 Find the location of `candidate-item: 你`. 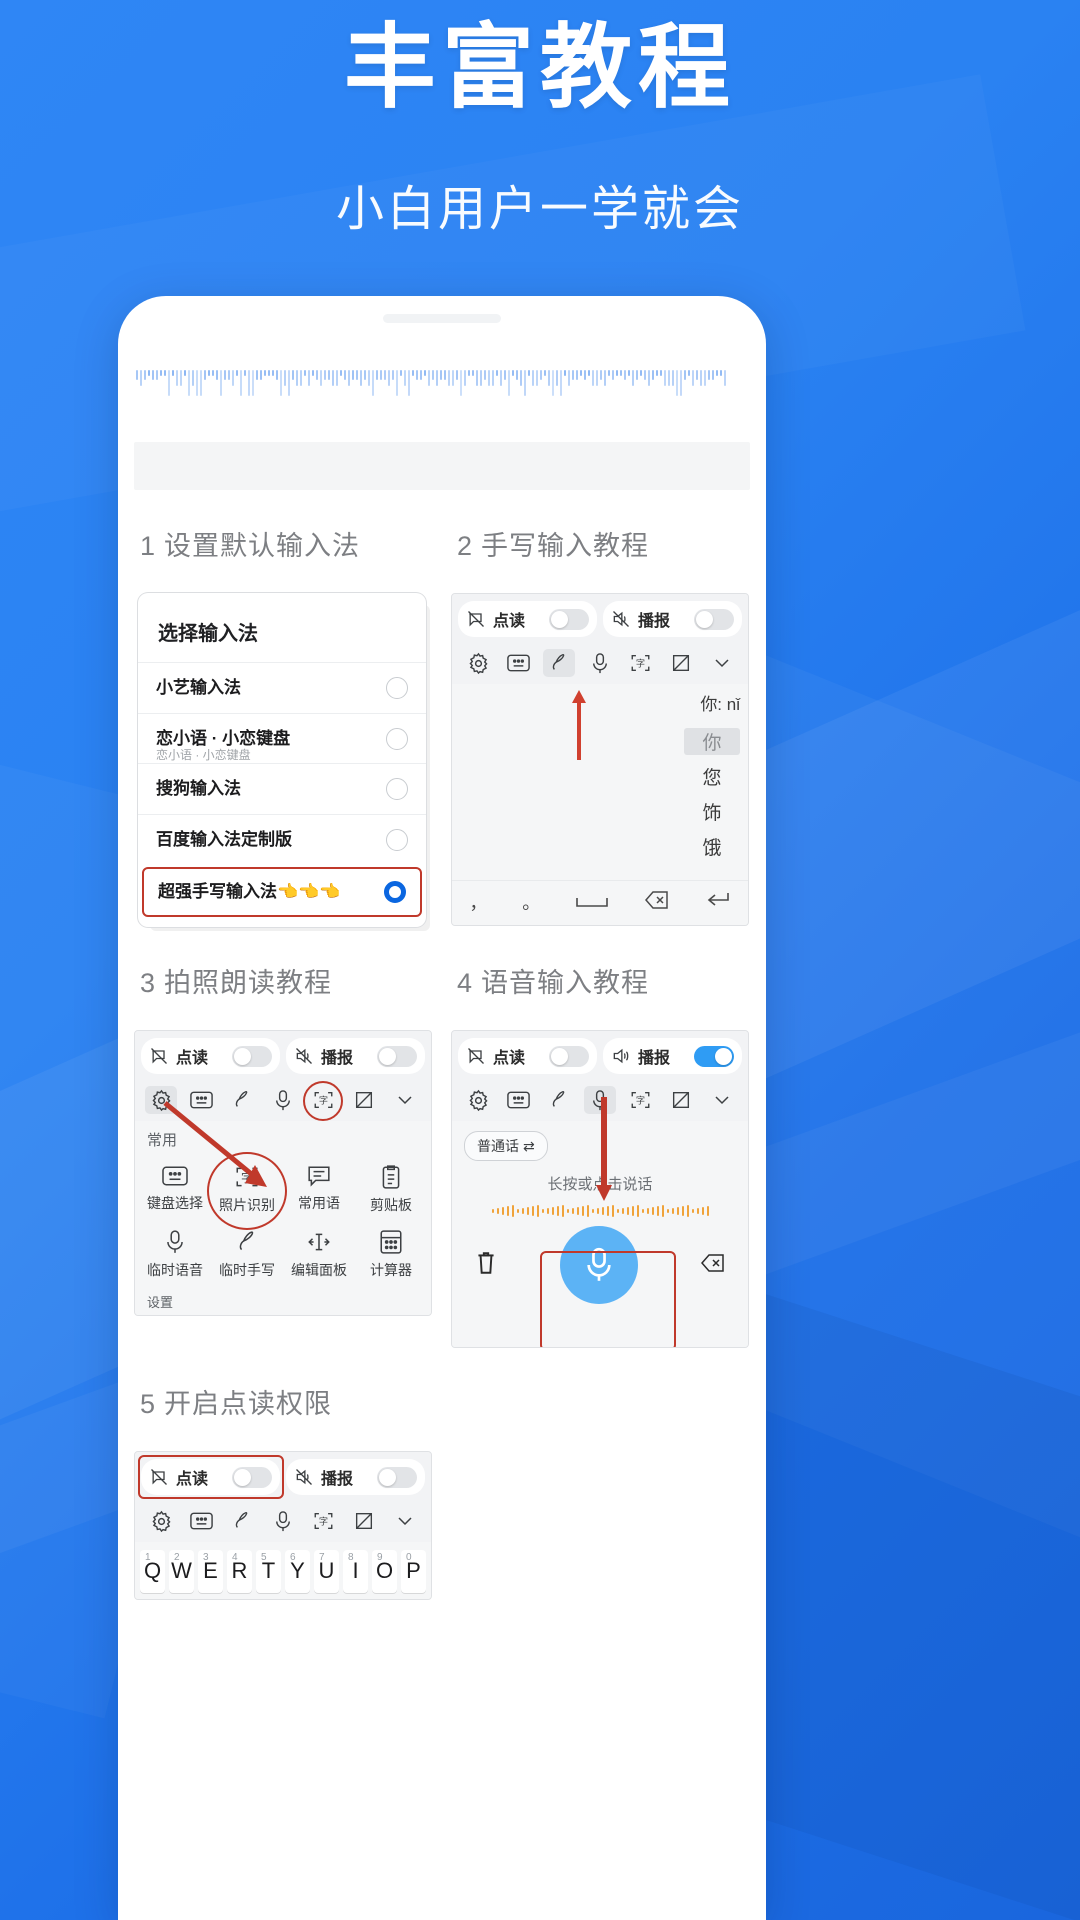

candidate-item: 你 is located at coordinates (712, 741).